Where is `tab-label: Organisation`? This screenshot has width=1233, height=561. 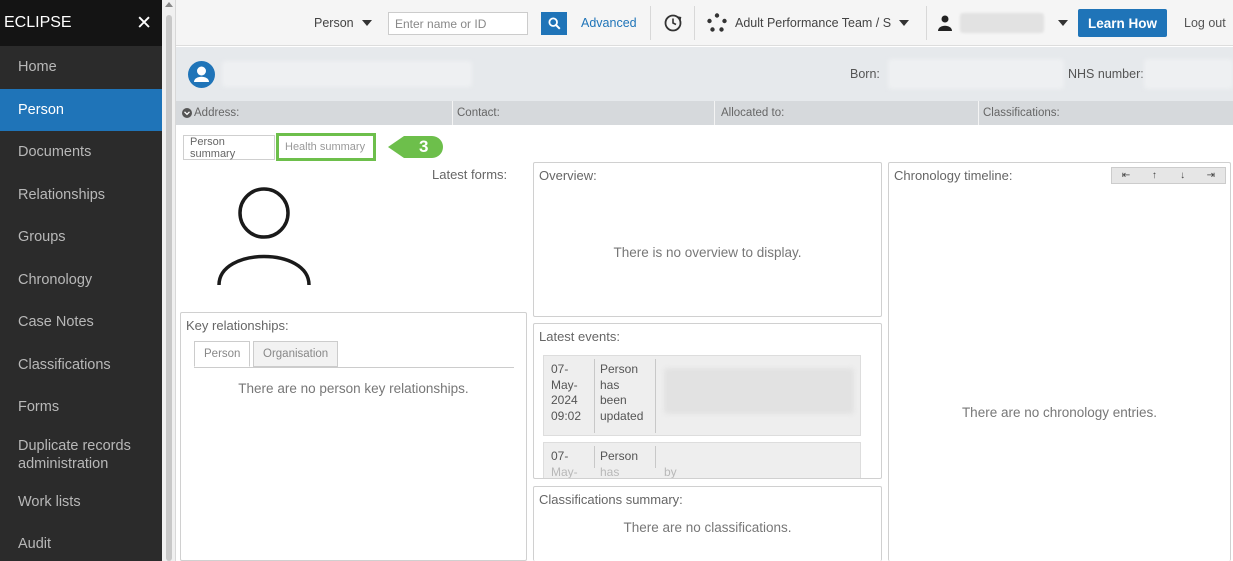
tab-label: Organisation is located at coordinates (296, 354).